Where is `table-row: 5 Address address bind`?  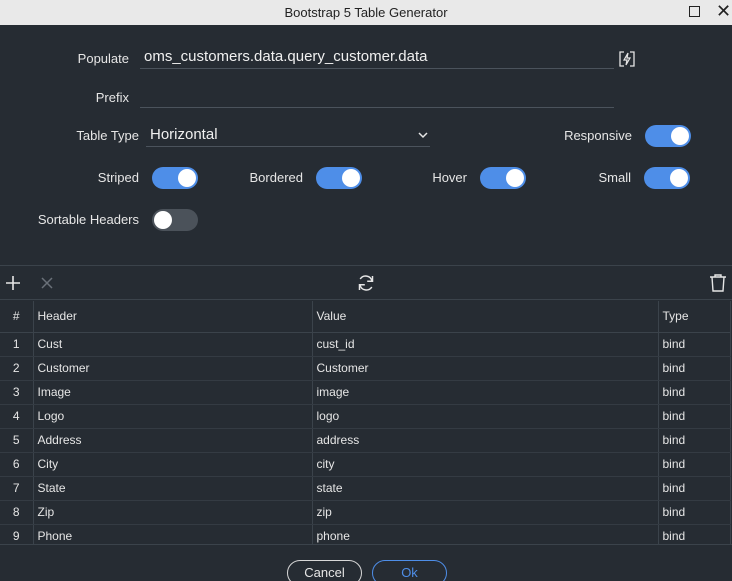 table-row: 5 Address address bind is located at coordinates (365, 440).